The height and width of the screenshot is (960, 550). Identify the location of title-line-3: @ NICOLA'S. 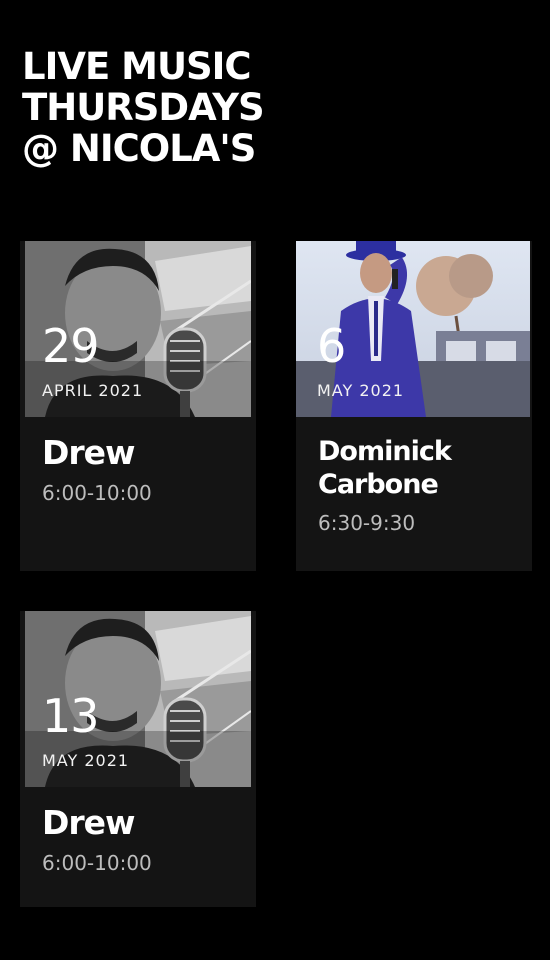
(139, 148).